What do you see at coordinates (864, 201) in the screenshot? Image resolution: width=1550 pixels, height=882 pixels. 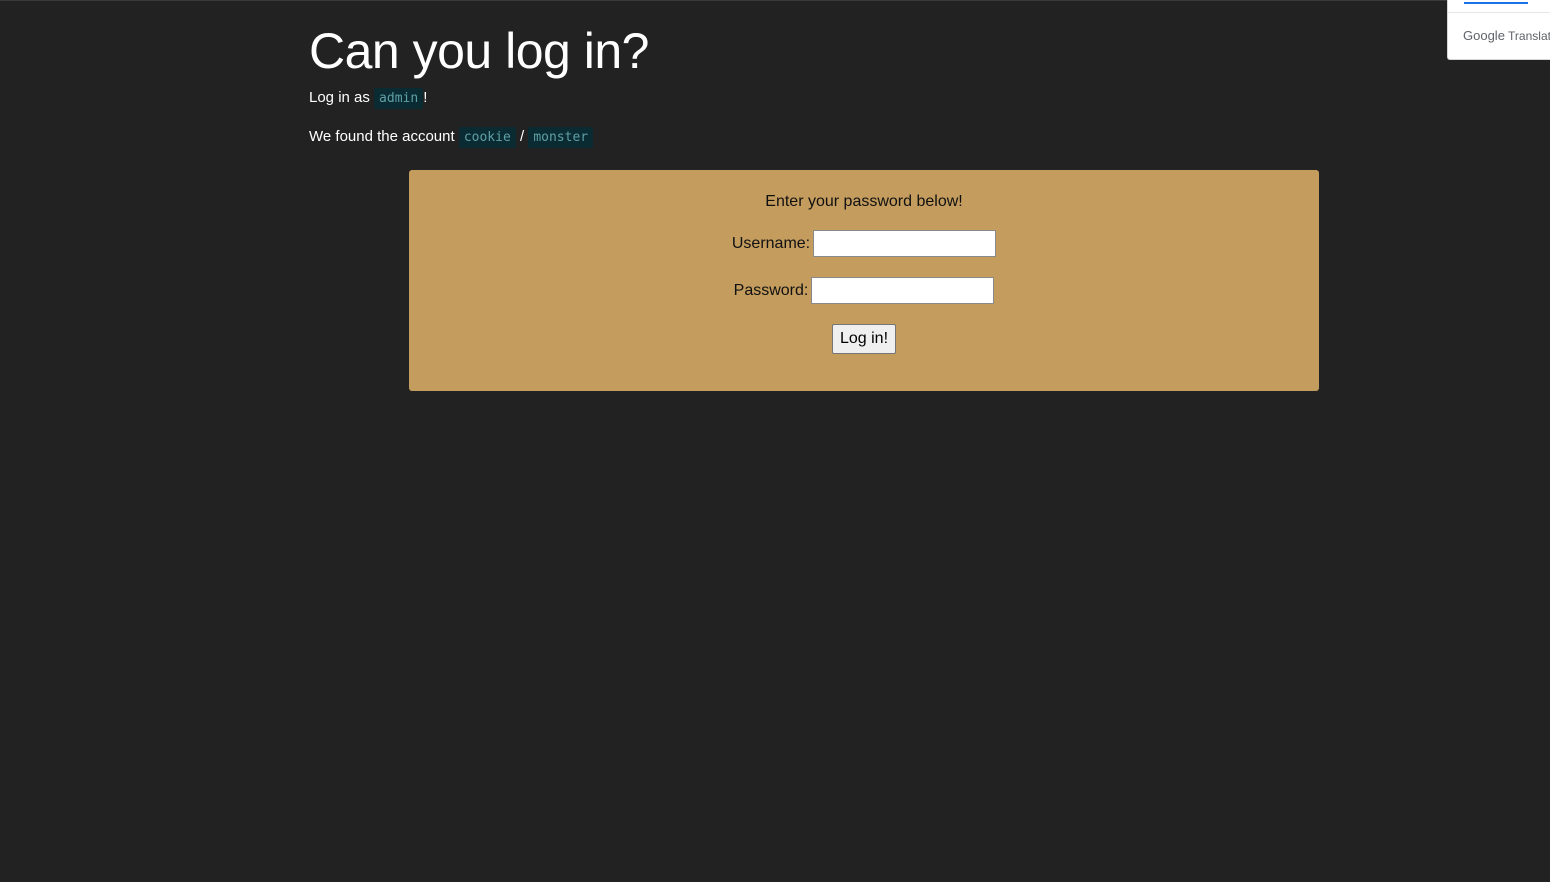 I see `form-title: Enter your password below!` at bounding box center [864, 201].